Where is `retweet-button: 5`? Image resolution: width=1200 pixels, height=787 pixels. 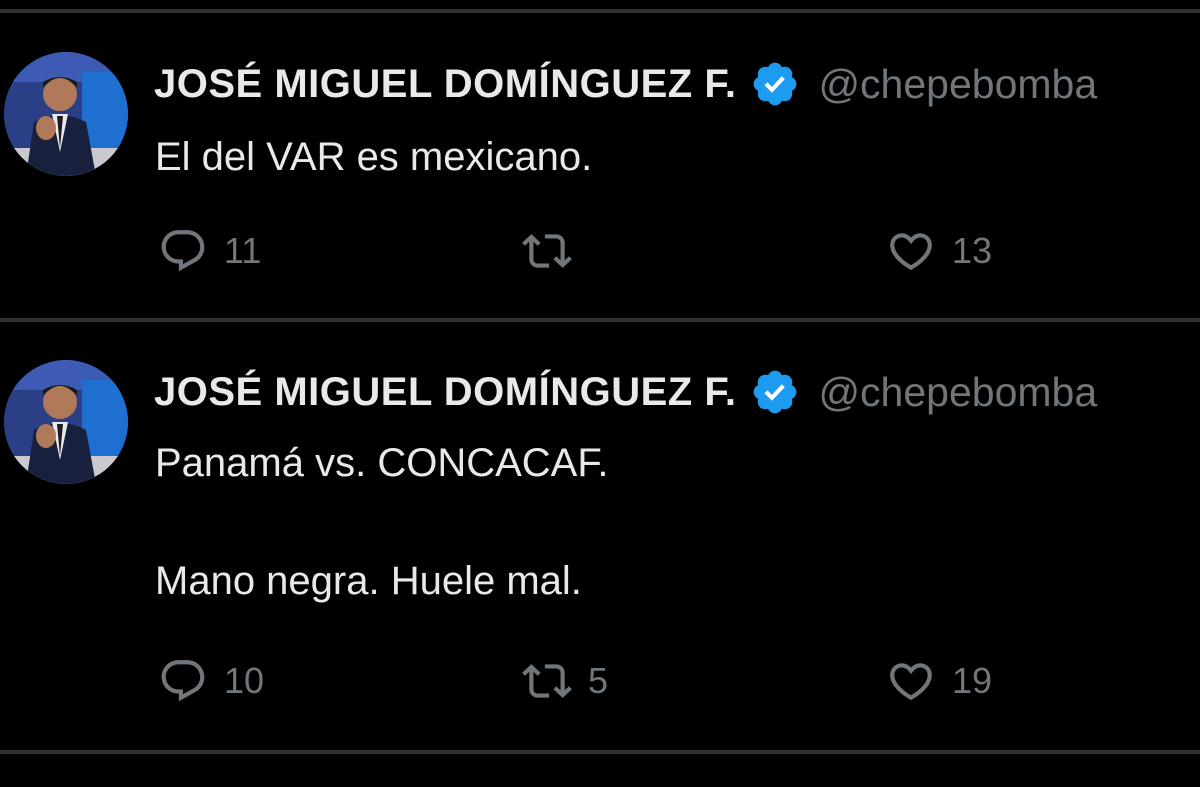
retweet-button: 5 is located at coordinates (565, 681).